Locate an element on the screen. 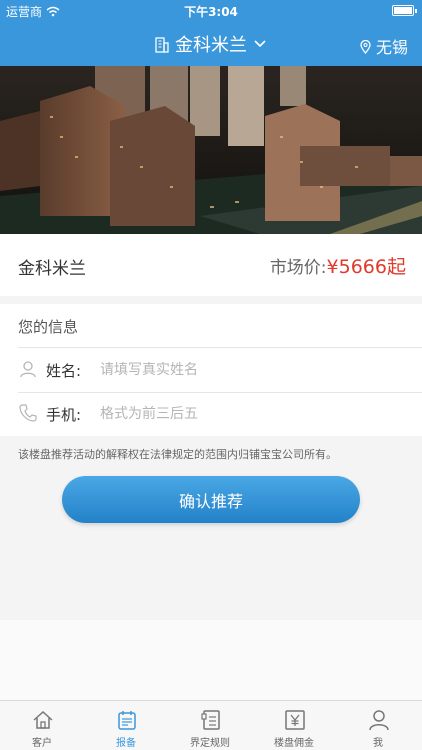  project-name: 金科米兰 is located at coordinates (52, 269).